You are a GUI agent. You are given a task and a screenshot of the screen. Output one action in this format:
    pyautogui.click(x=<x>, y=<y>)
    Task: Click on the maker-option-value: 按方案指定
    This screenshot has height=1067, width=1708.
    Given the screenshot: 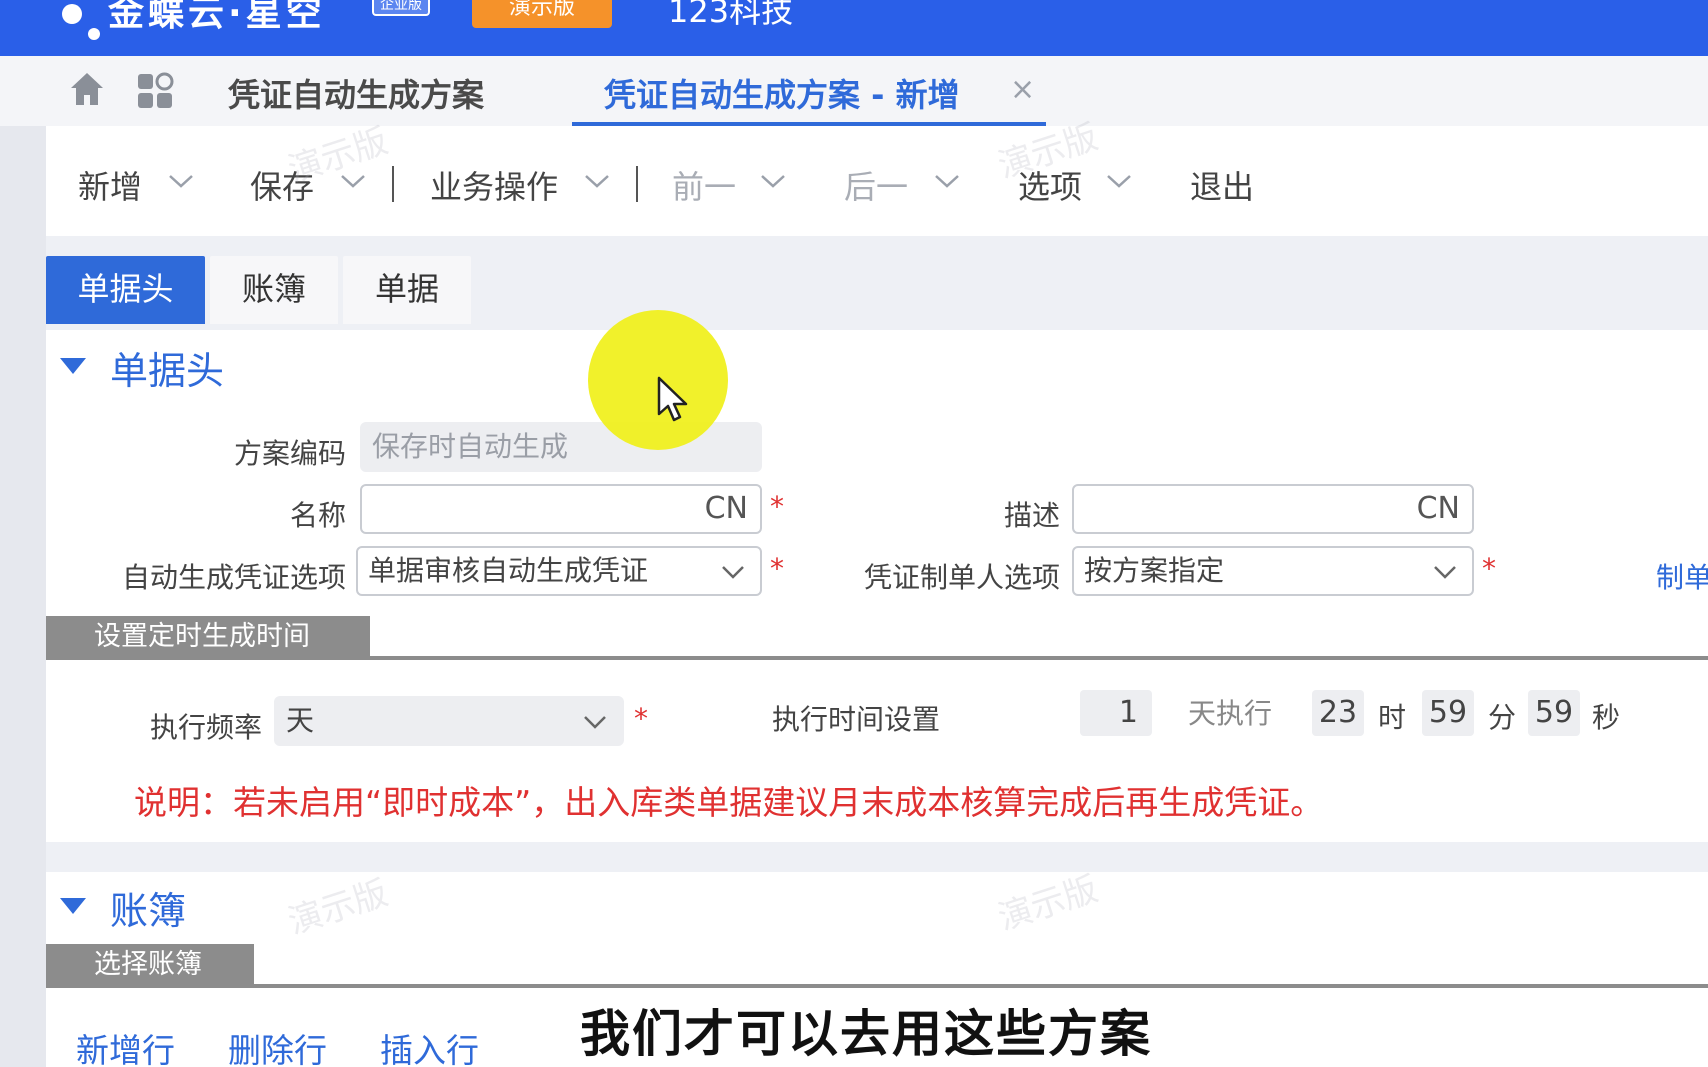 What is the action you would take?
    pyautogui.click(x=1154, y=570)
    